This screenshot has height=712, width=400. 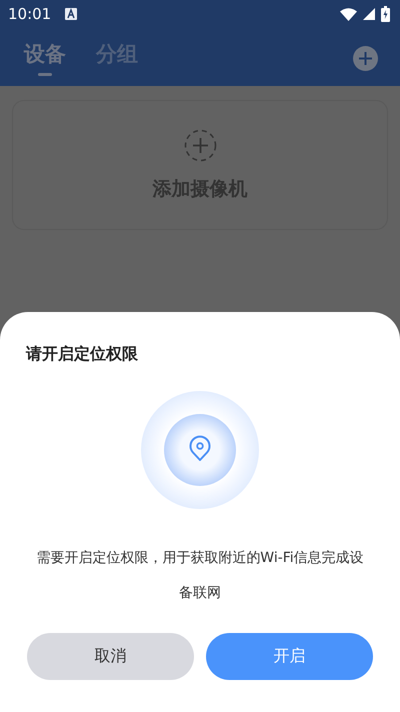 What do you see at coordinates (200, 450) in the screenshot?
I see `location-pin-icon` at bounding box center [200, 450].